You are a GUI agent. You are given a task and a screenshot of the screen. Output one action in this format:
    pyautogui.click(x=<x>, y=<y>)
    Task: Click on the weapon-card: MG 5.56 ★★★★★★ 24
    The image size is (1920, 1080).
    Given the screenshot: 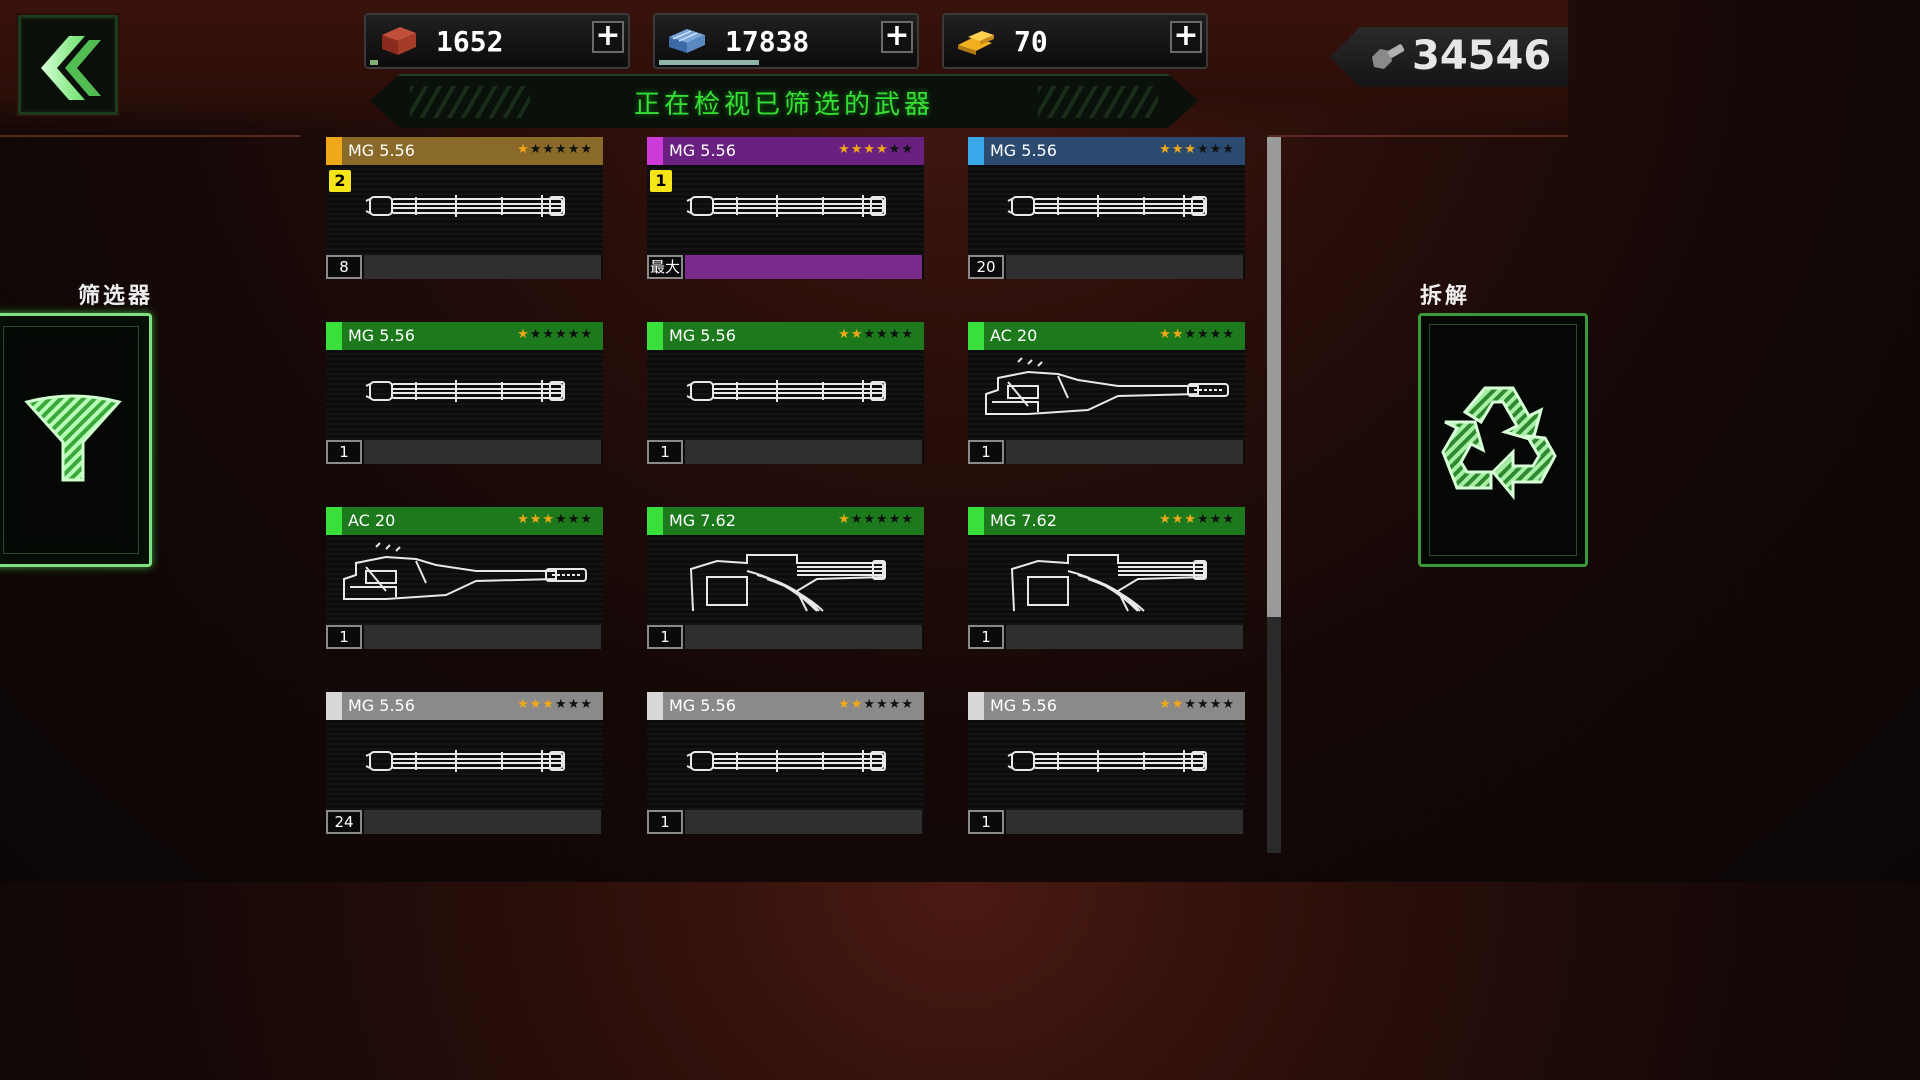 What is the action you would take?
    pyautogui.click(x=464, y=763)
    